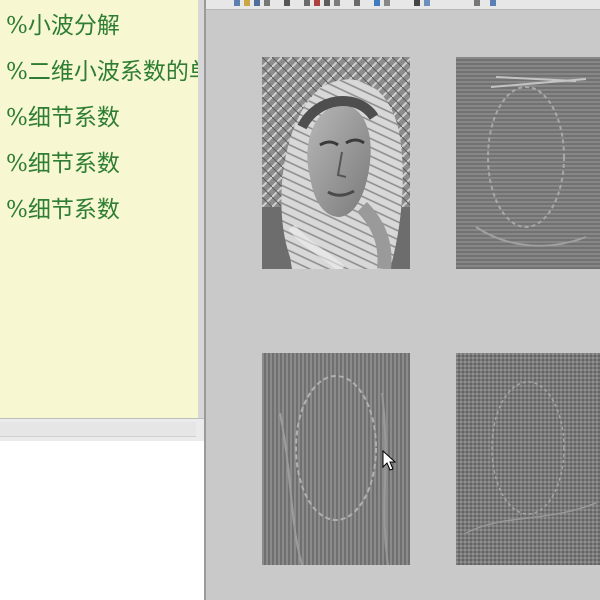  I want to click on hide-tools-icon, so click(477, 3).